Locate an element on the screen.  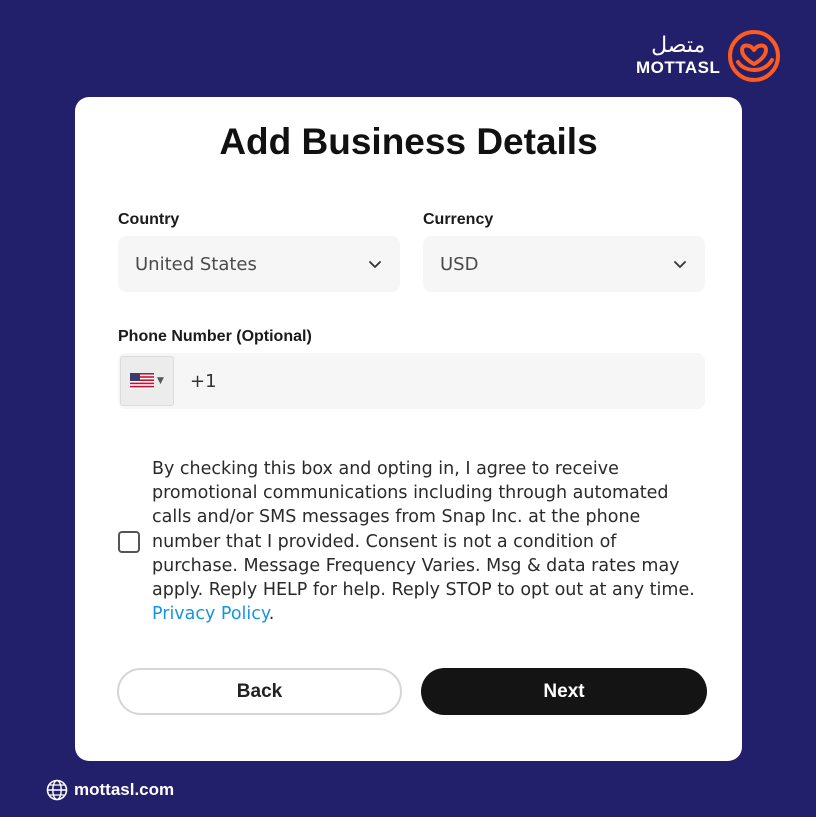
caret-down-icon: ▼ is located at coordinates (160, 381).